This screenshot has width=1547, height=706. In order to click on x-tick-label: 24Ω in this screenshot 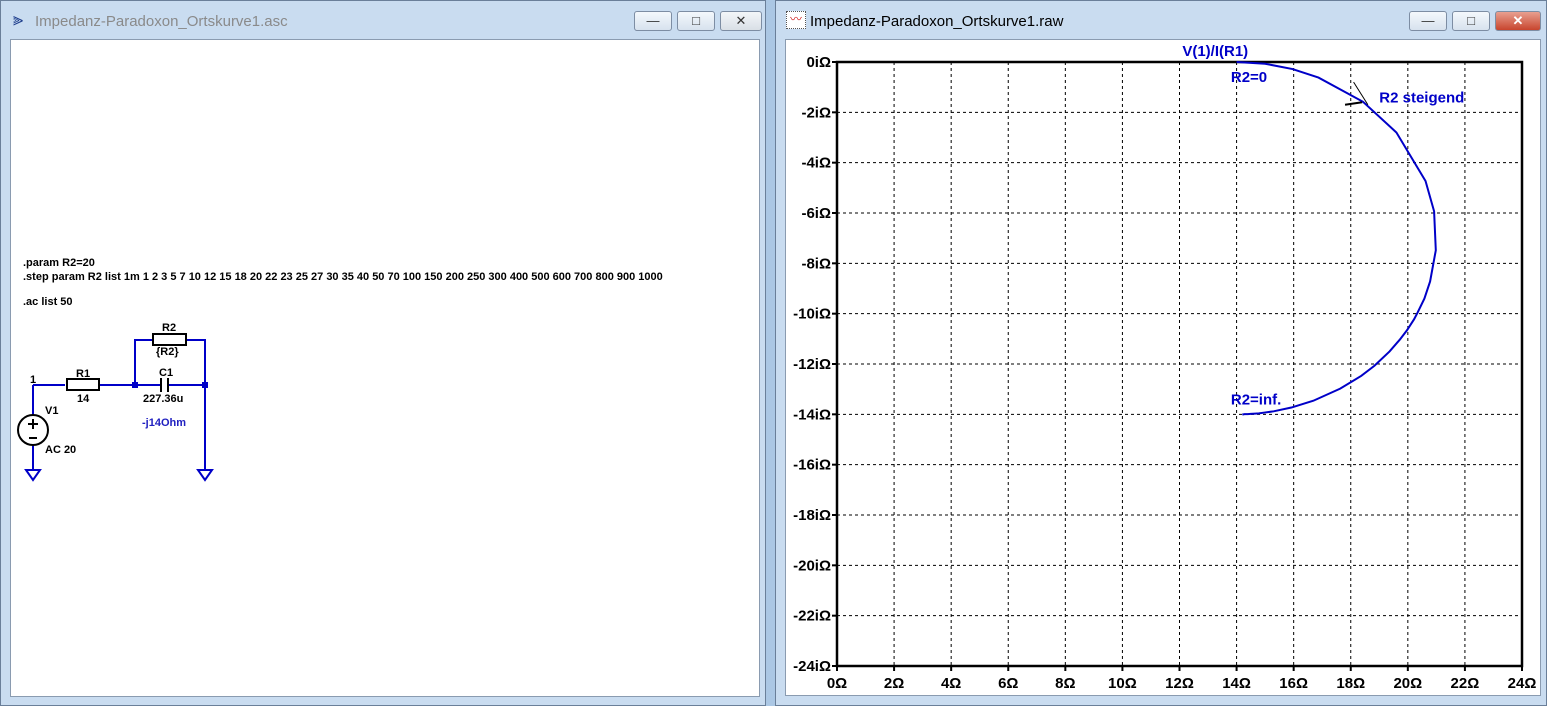, I will do `click(1522, 683)`.